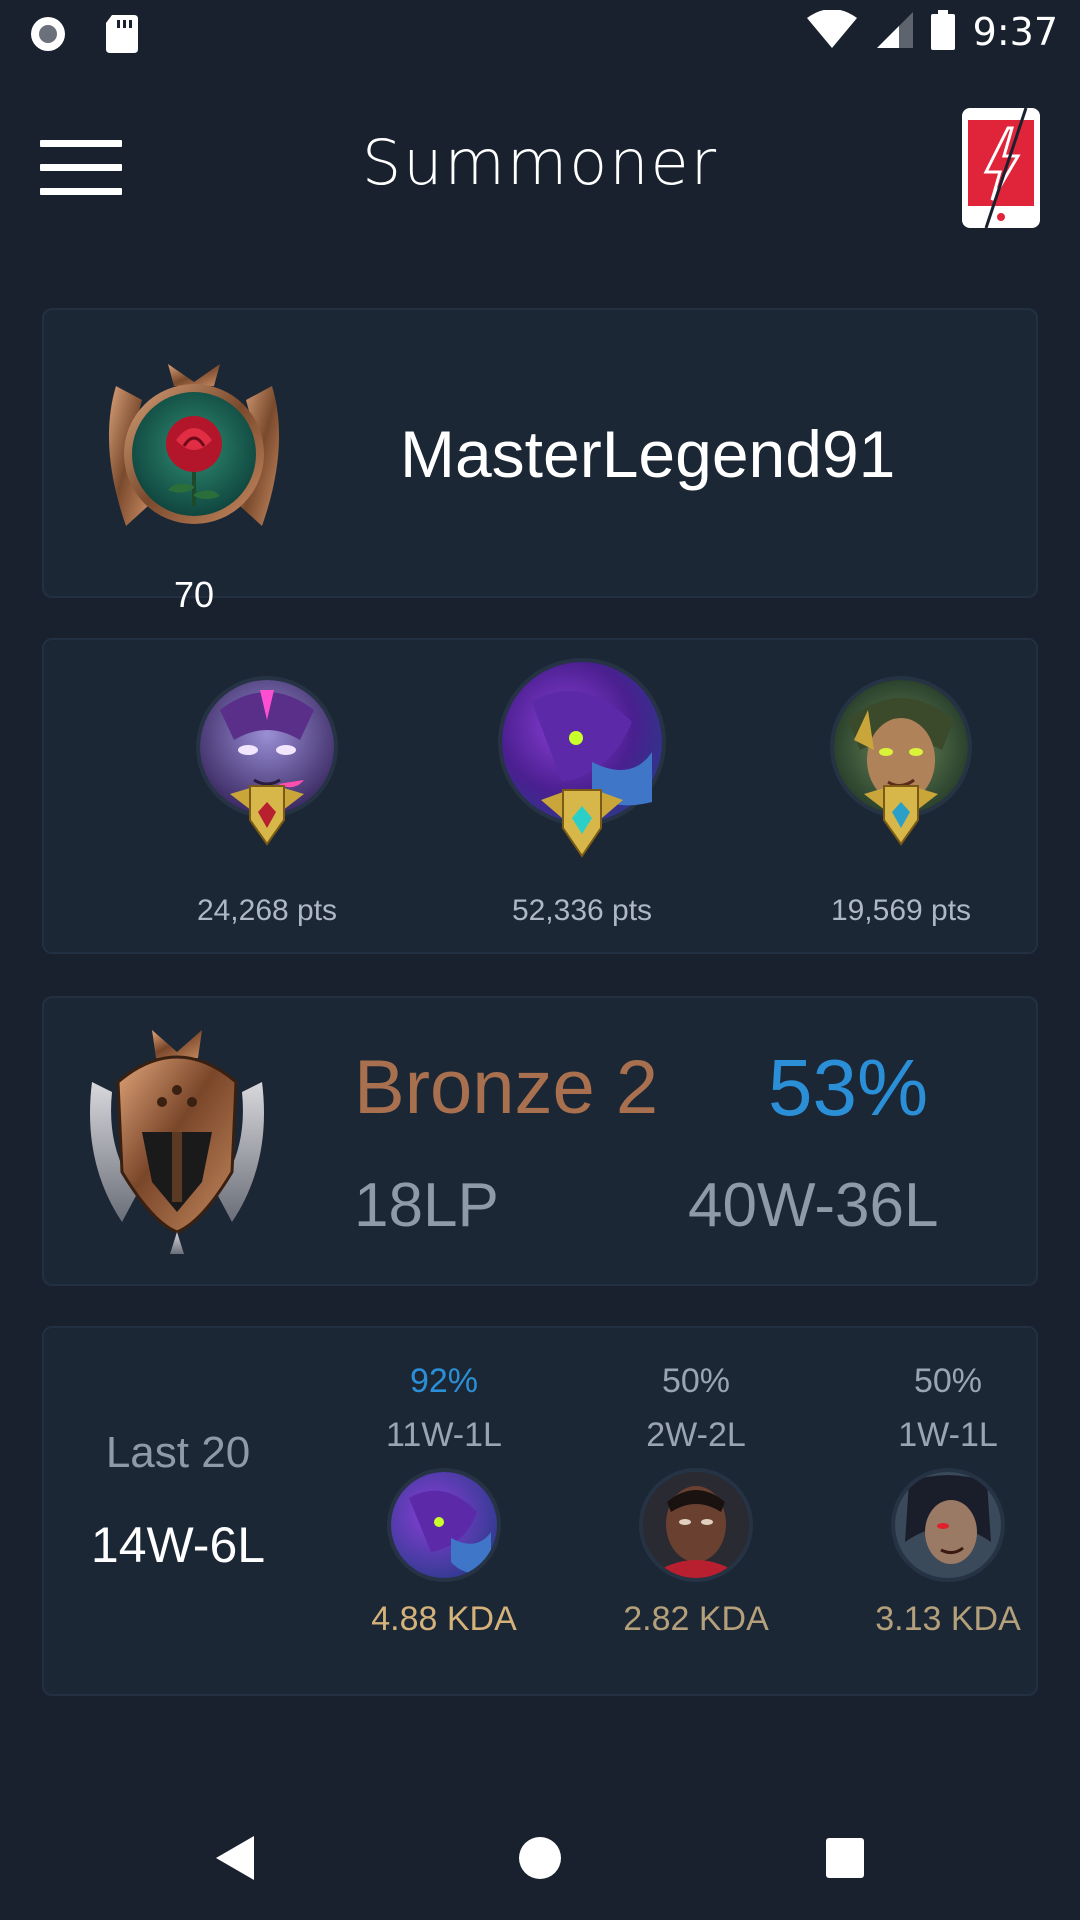 This screenshot has width=1080, height=1920. Describe the element at coordinates (540, 162) in the screenshot. I see `page-title: Summoner` at that location.